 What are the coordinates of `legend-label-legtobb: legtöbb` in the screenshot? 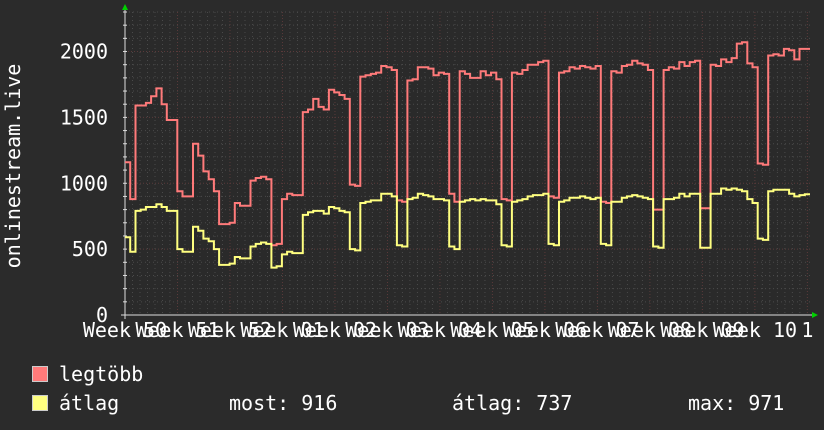 It's located at (101, 374).